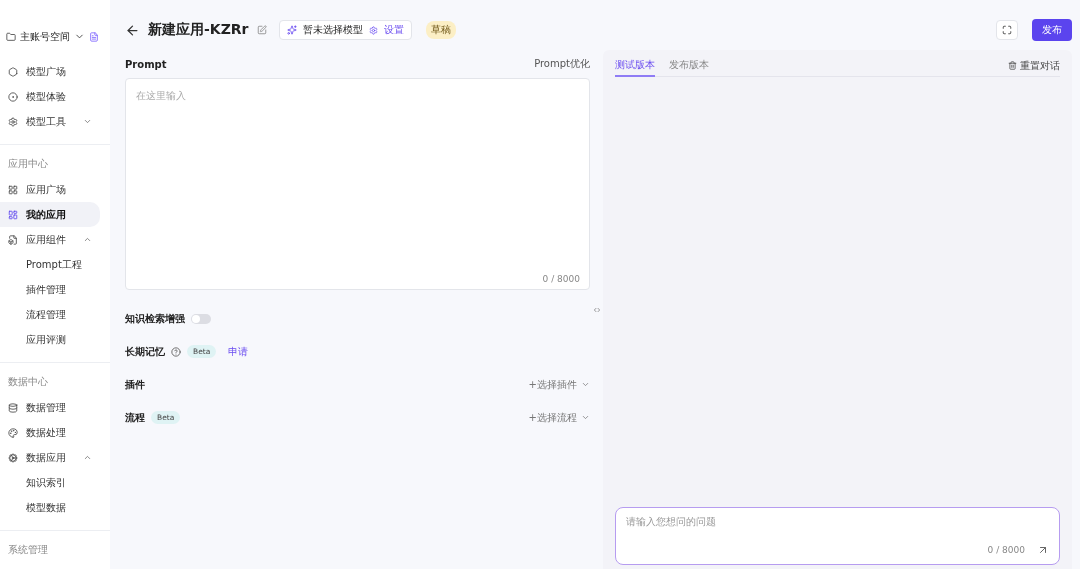 The width and height of the screenshot is (1080, 569). What do you see at coordinates (146, 64) in the screenshot?
I see `prompt-label: Prompt` at bounding box center [146, 64].